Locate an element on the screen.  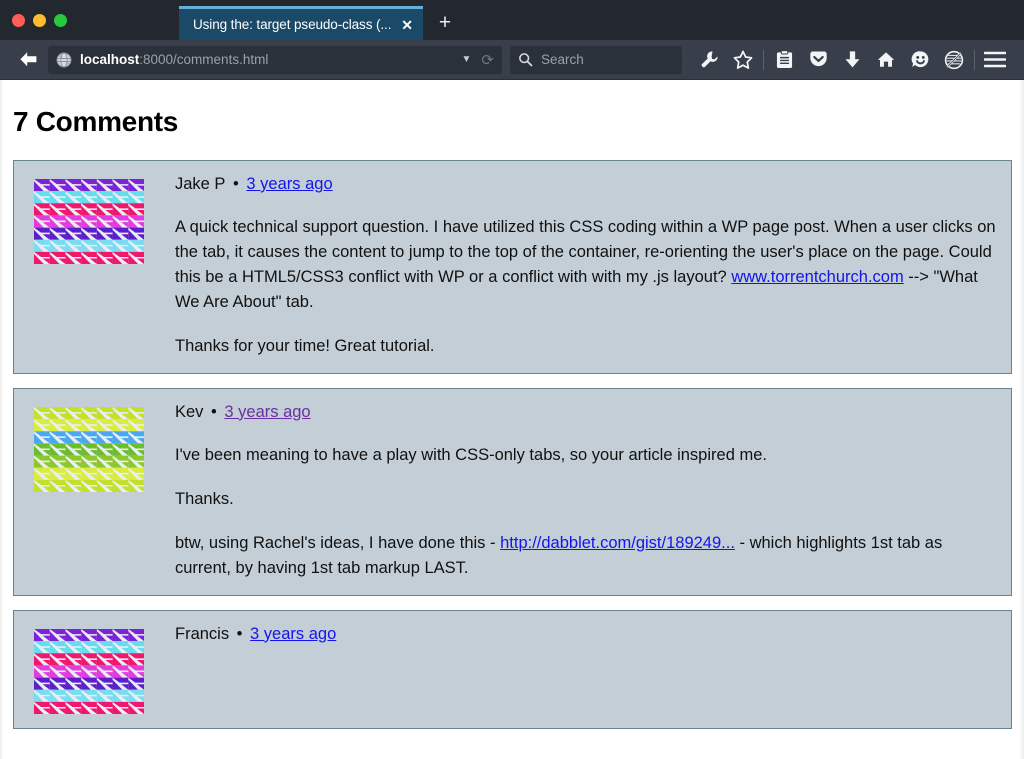
search-input: Search is located at coordinates (596, 59).